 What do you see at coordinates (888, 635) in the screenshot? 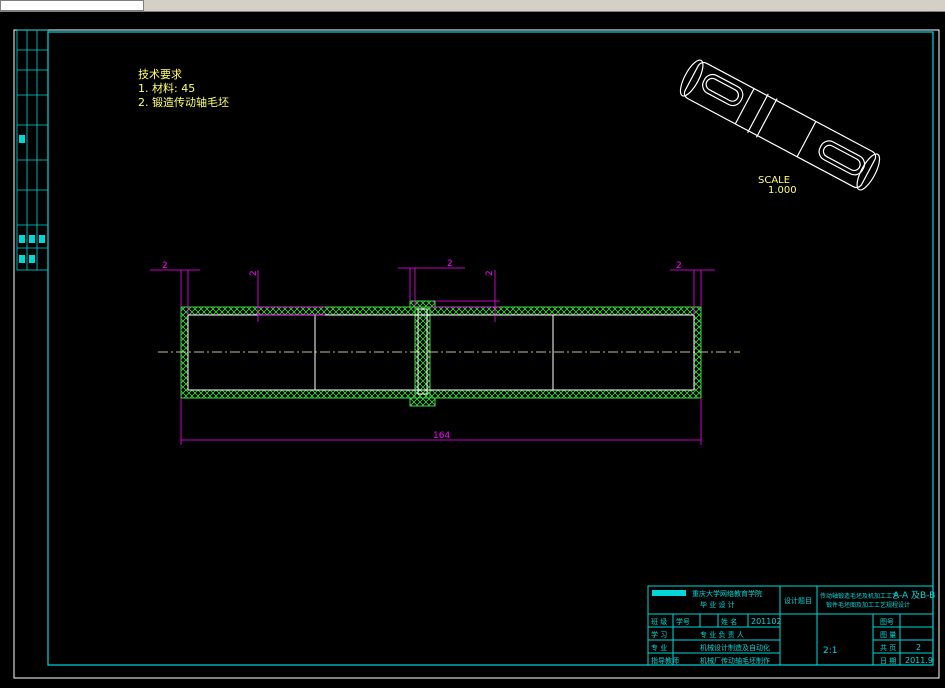
I see `right-r2-label: 图 量` at bounding box center [888, 635].